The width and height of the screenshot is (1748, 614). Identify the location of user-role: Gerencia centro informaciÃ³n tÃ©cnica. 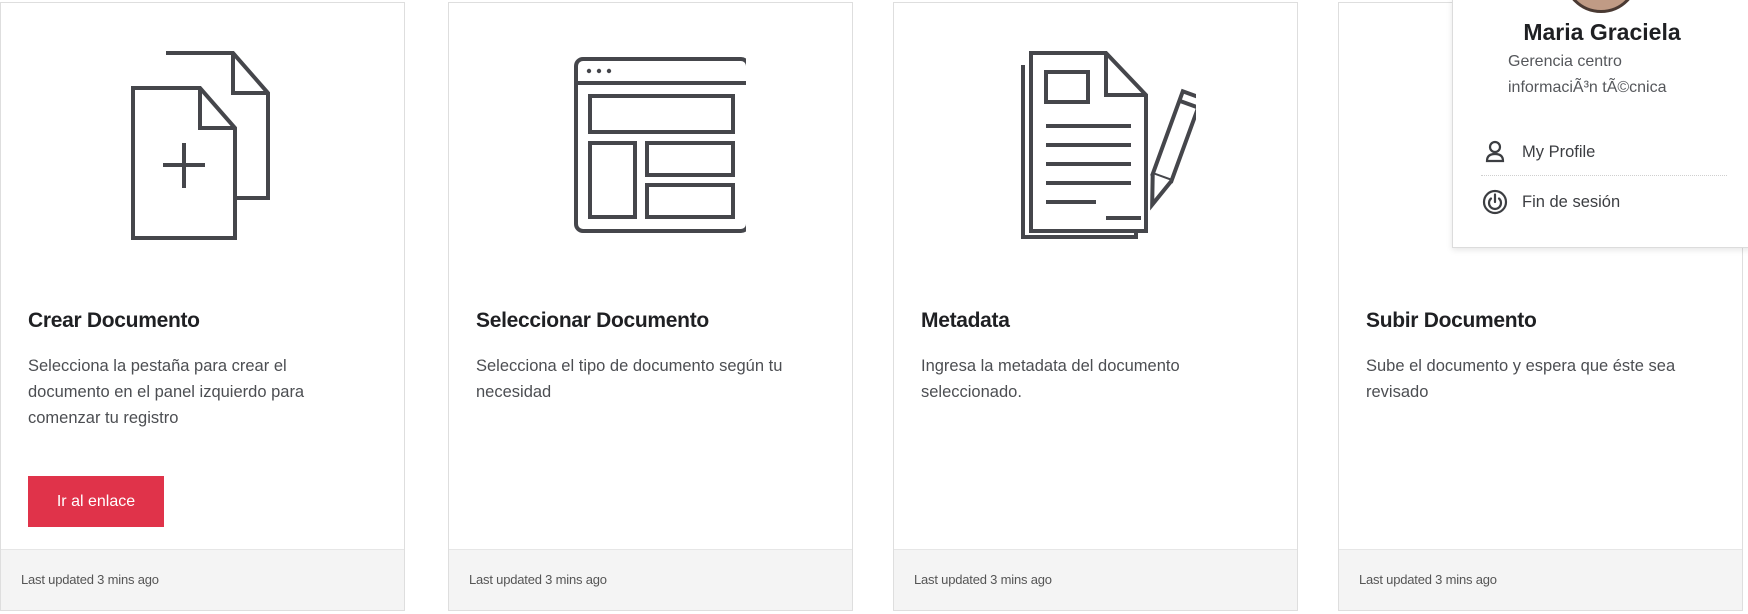
(1587, 74).